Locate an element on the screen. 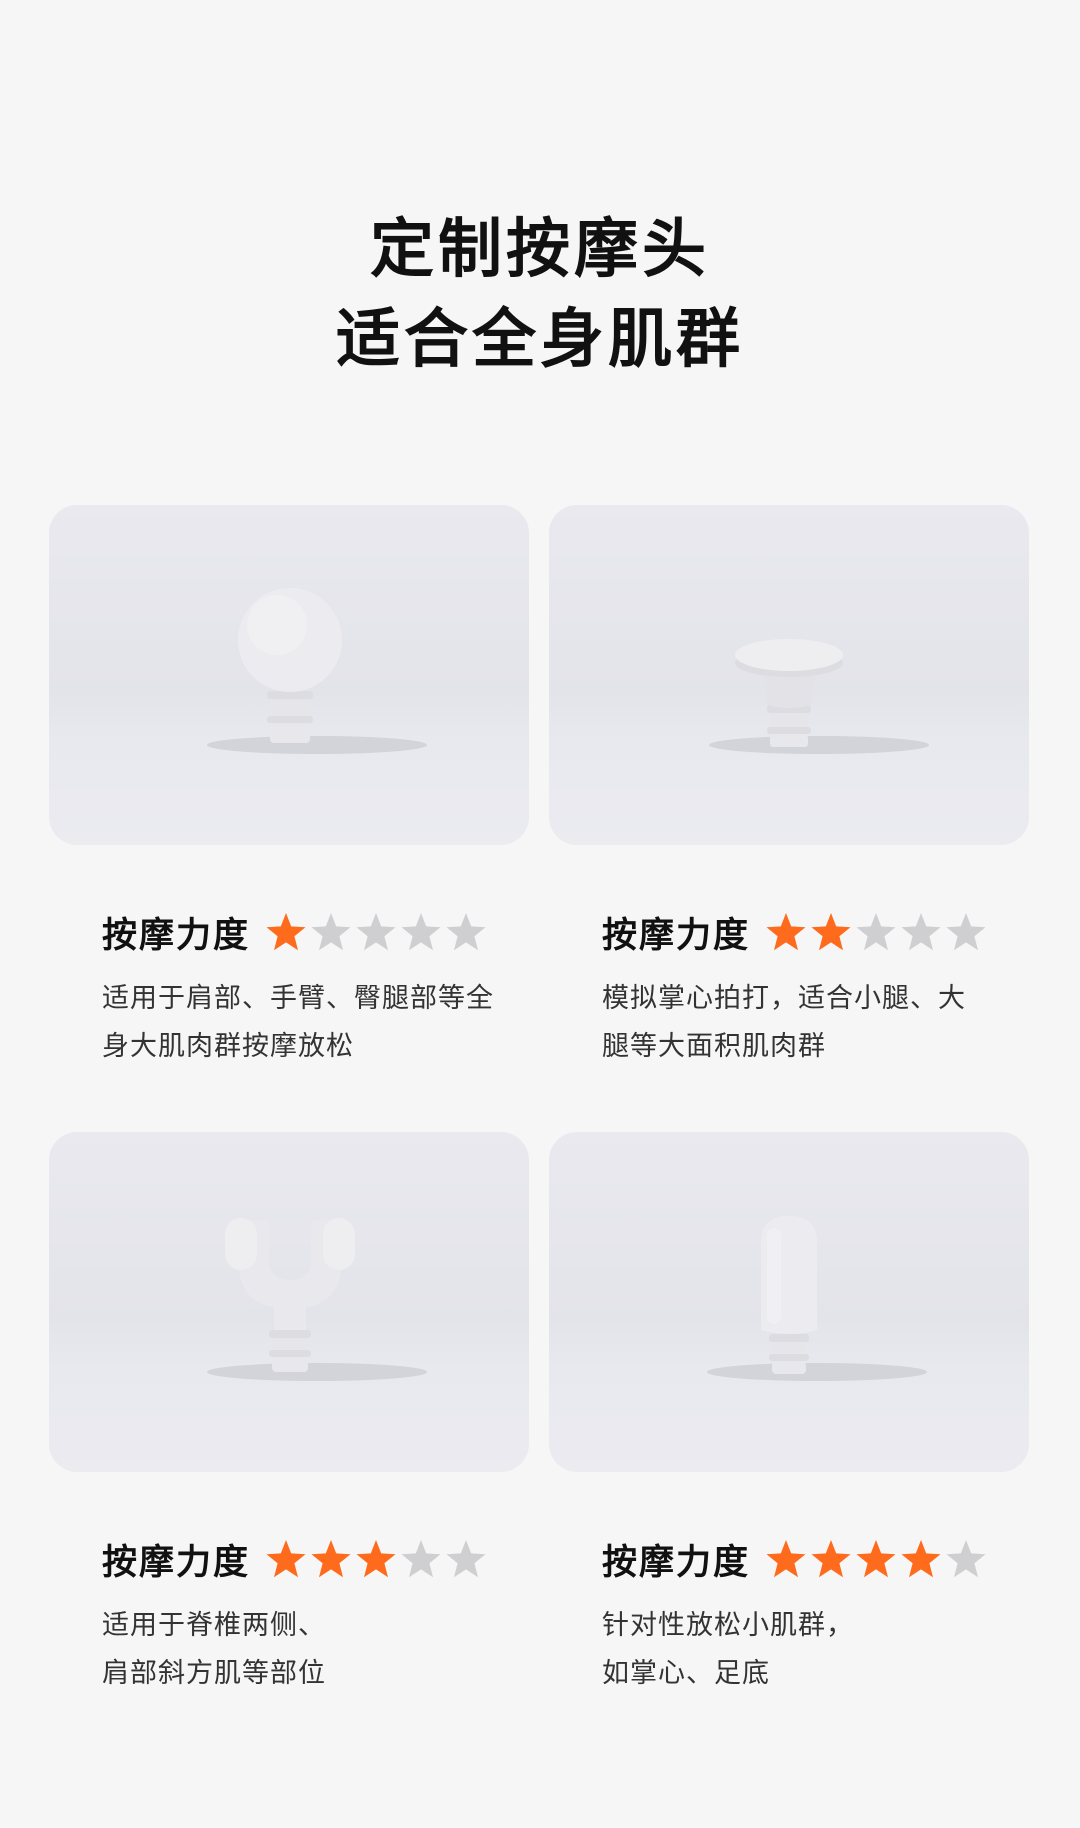 Image resolution: width=1080 pixels, height=1828 pixels. desc-line-1: 适用于脊椎两侧、 is located at coordinates (214, 1625).